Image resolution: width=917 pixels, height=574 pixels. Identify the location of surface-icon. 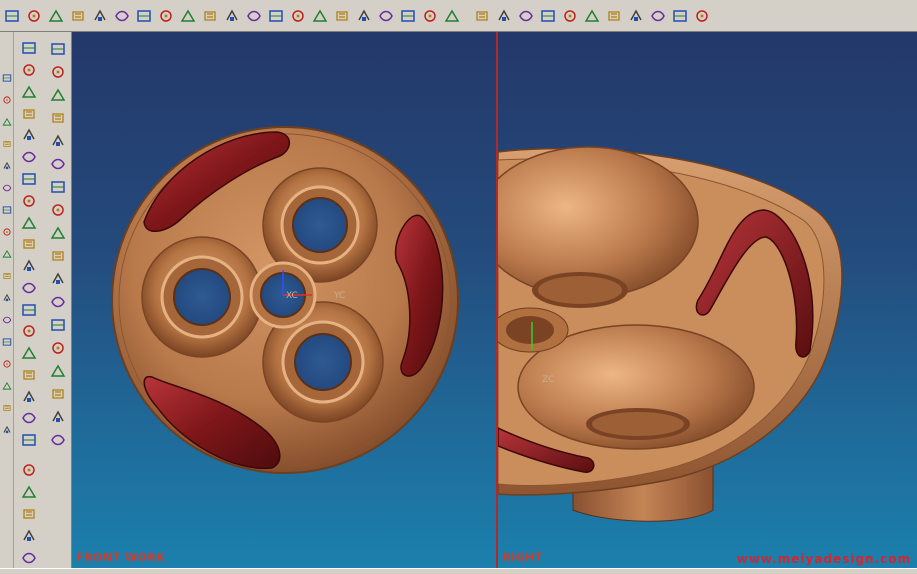
(570, 16).